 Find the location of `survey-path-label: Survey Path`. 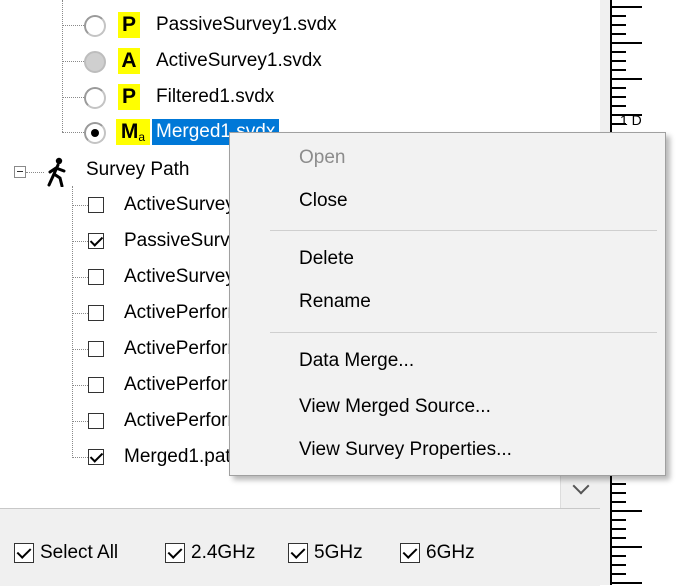

survey-path-label: Survey Path is located at coordinates (138, 170).